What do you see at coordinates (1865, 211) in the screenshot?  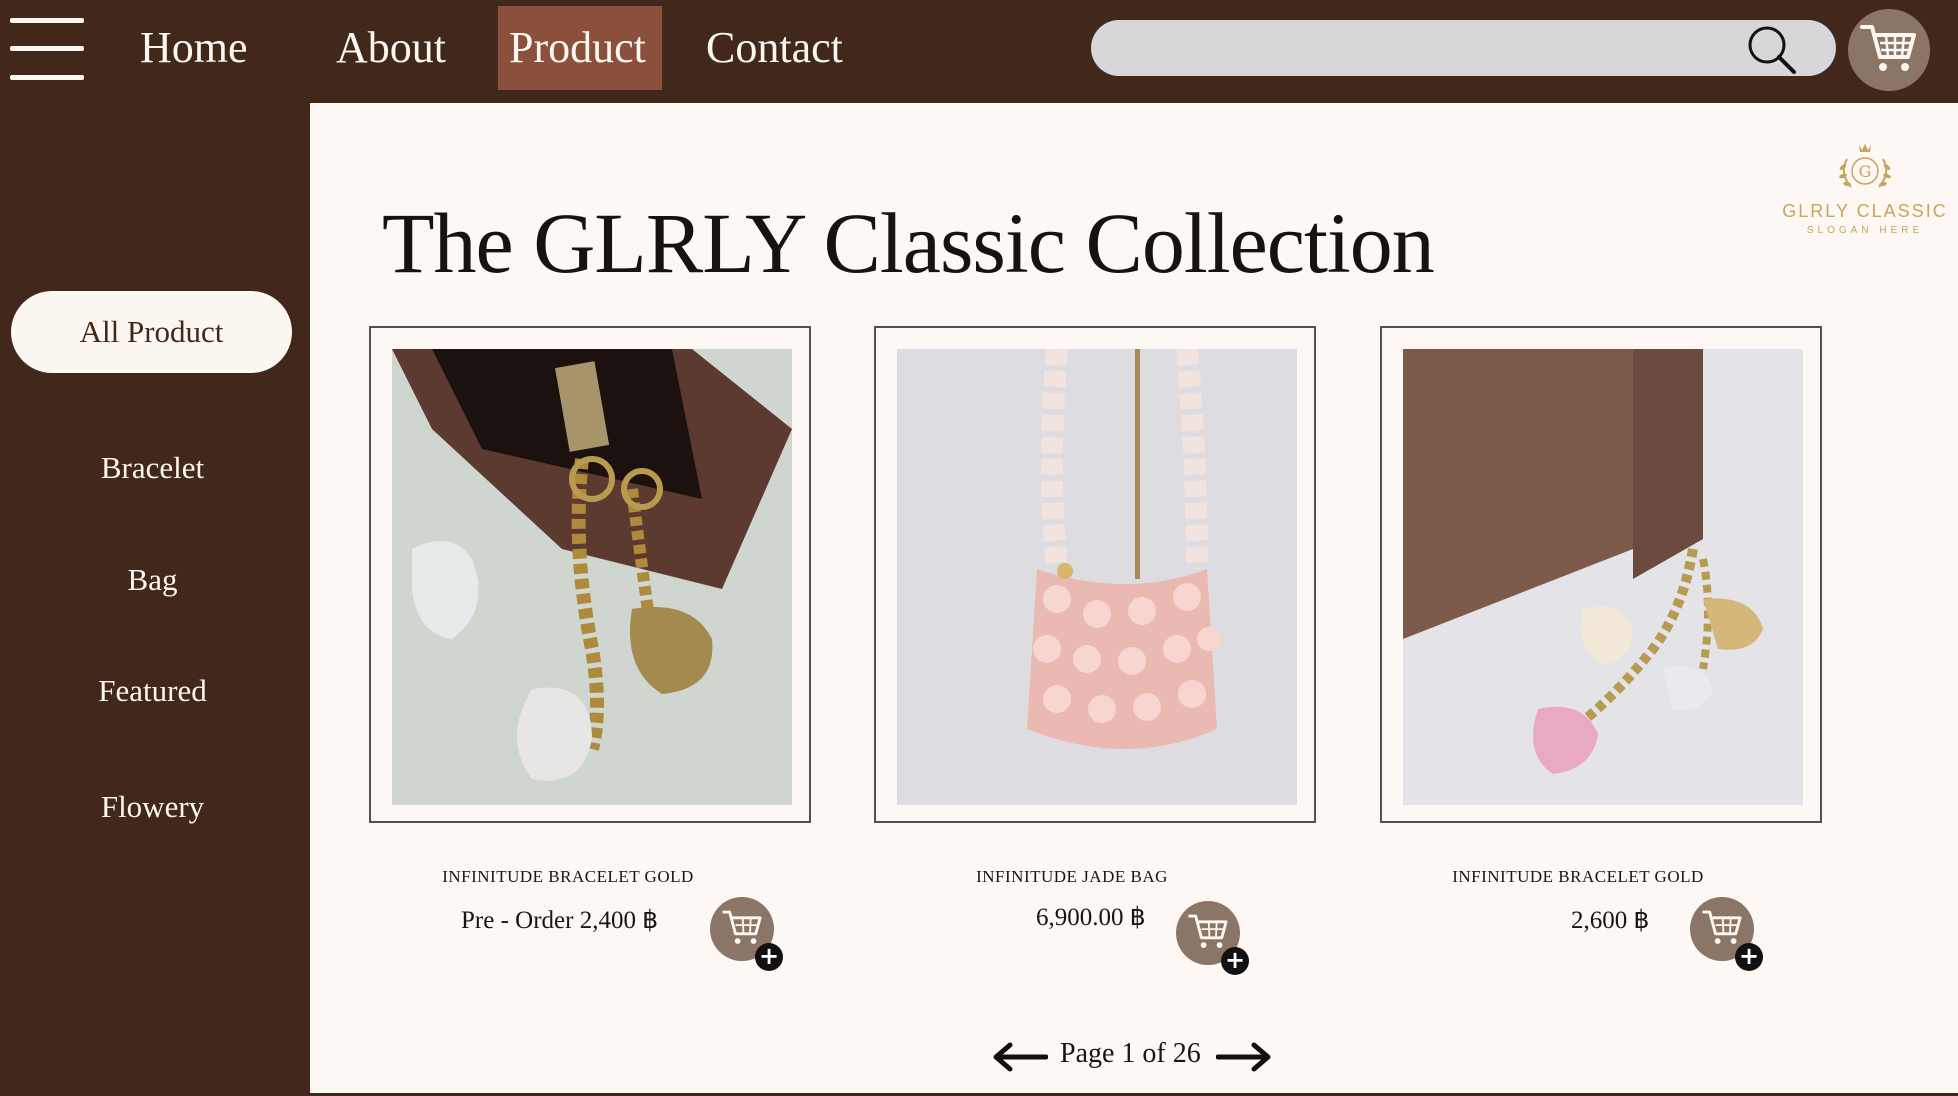 I see `brand-name: GLRLY CLASSIC` at bounding box center [1865, 211].